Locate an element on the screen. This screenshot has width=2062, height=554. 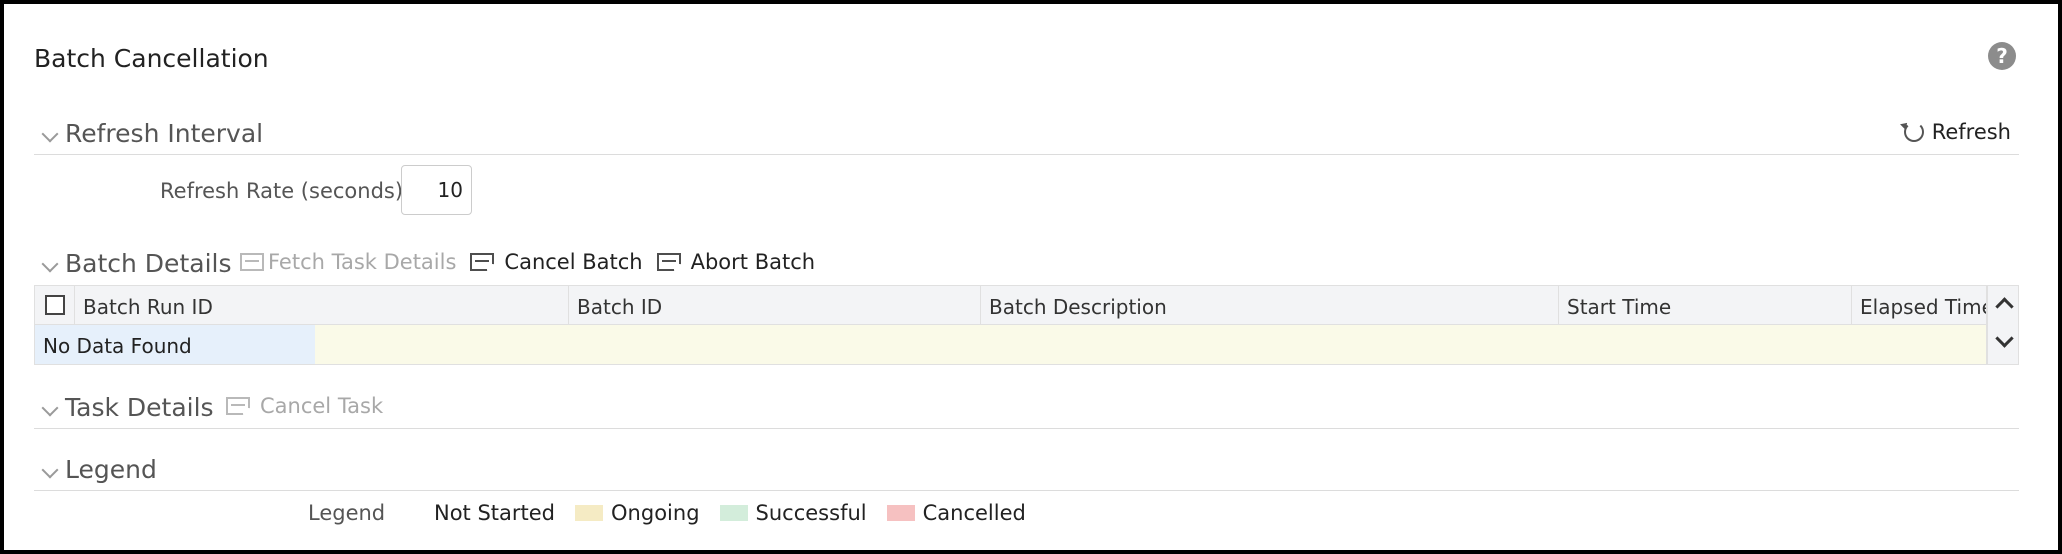
legend-label: Legend is located at coordinates (347, 513).